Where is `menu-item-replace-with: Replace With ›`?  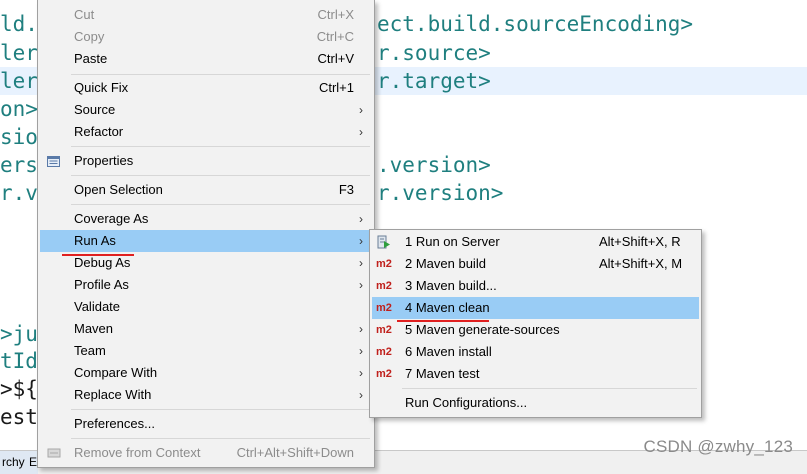
menu-item-replace-with: Replace With › is located at coordinates (206, 395).